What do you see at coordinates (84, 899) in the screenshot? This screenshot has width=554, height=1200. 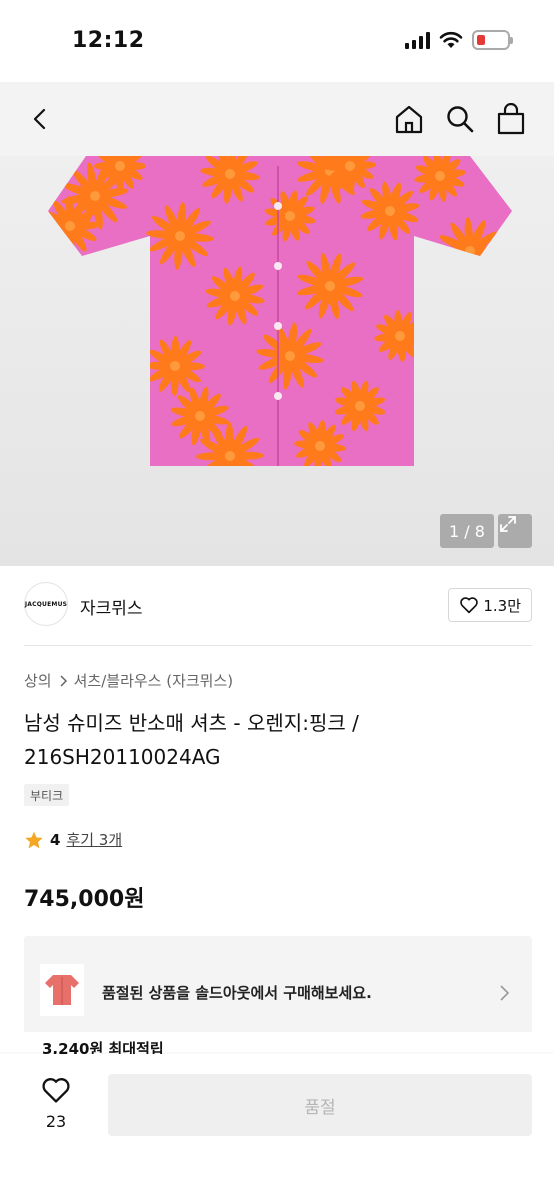 I see `product-price: 745,000원` at bounding box center [84, 899].